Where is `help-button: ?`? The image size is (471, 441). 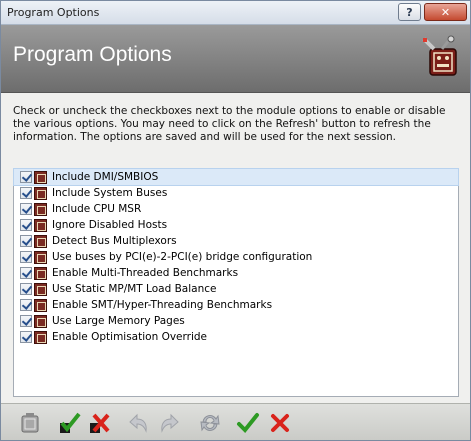 help-button: ? is located at coordinates (409, 12).